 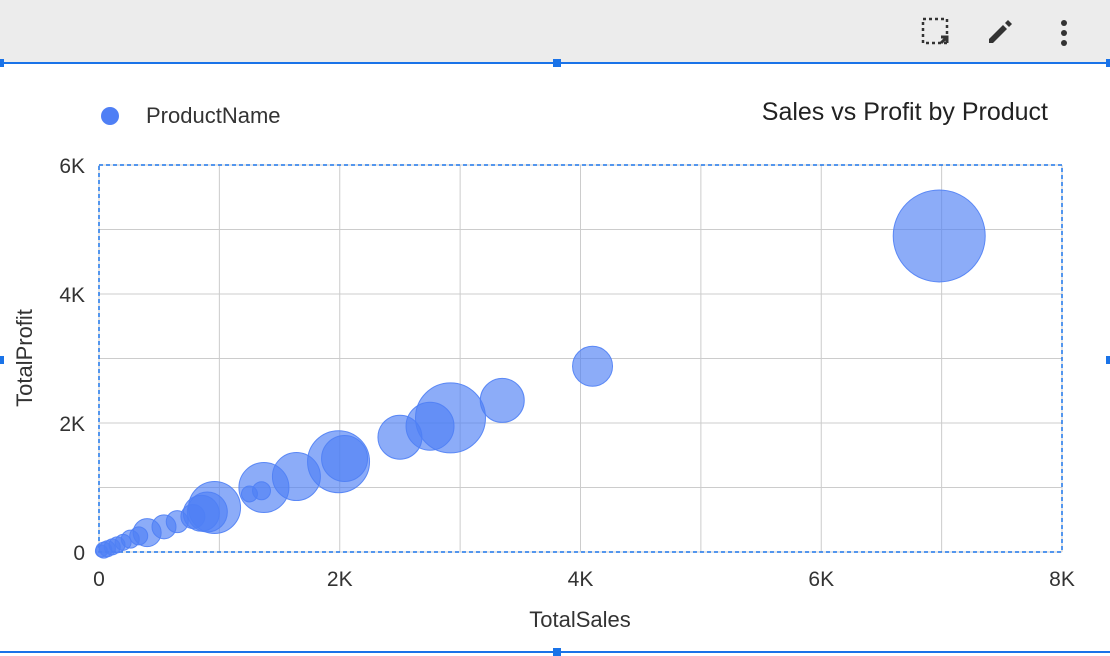 I want to click on legend-label: ProductName, so click(x=213, y=115).